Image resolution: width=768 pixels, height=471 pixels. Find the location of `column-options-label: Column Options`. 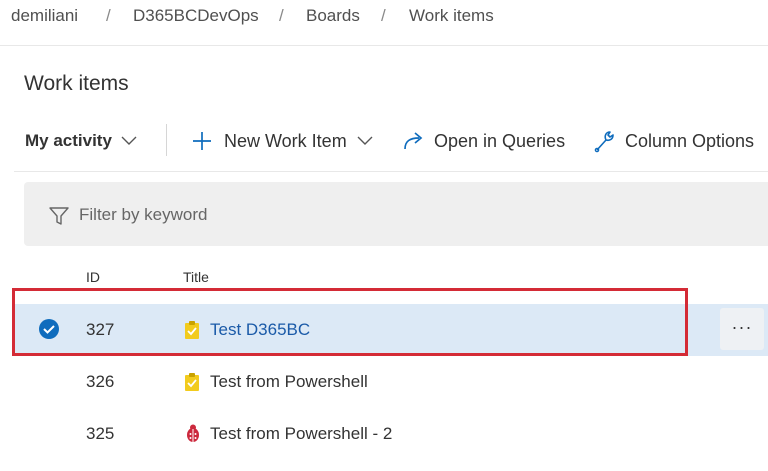

column-options-label: Column Options is located at coordinates (690, 140).